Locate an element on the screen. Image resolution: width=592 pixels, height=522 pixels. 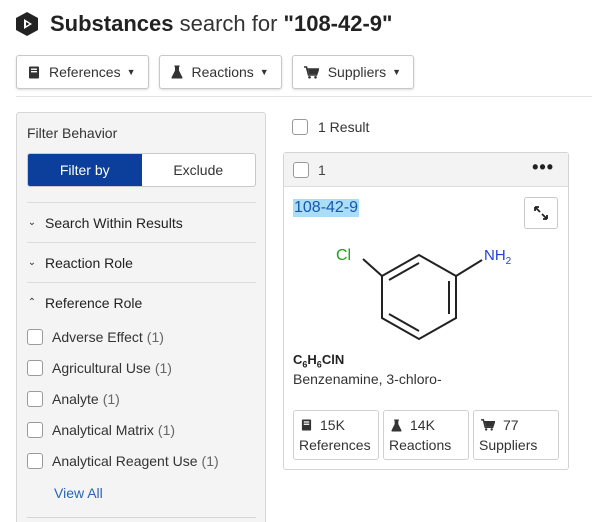
more-options-icon: ••• is located at coordinates (543, 167).